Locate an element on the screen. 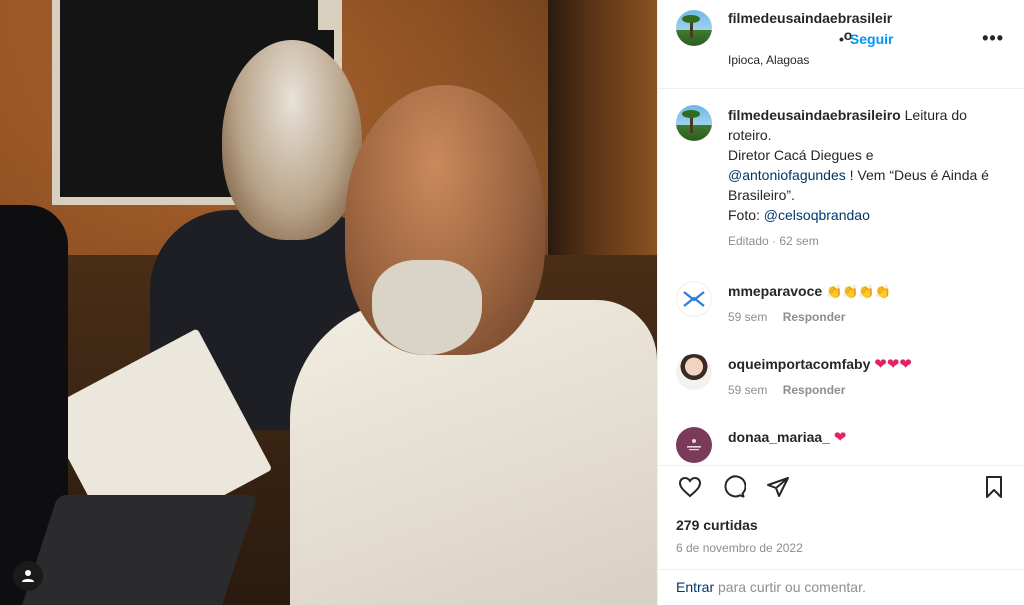  login-link: Entrar is located at coordinates (695, 587).